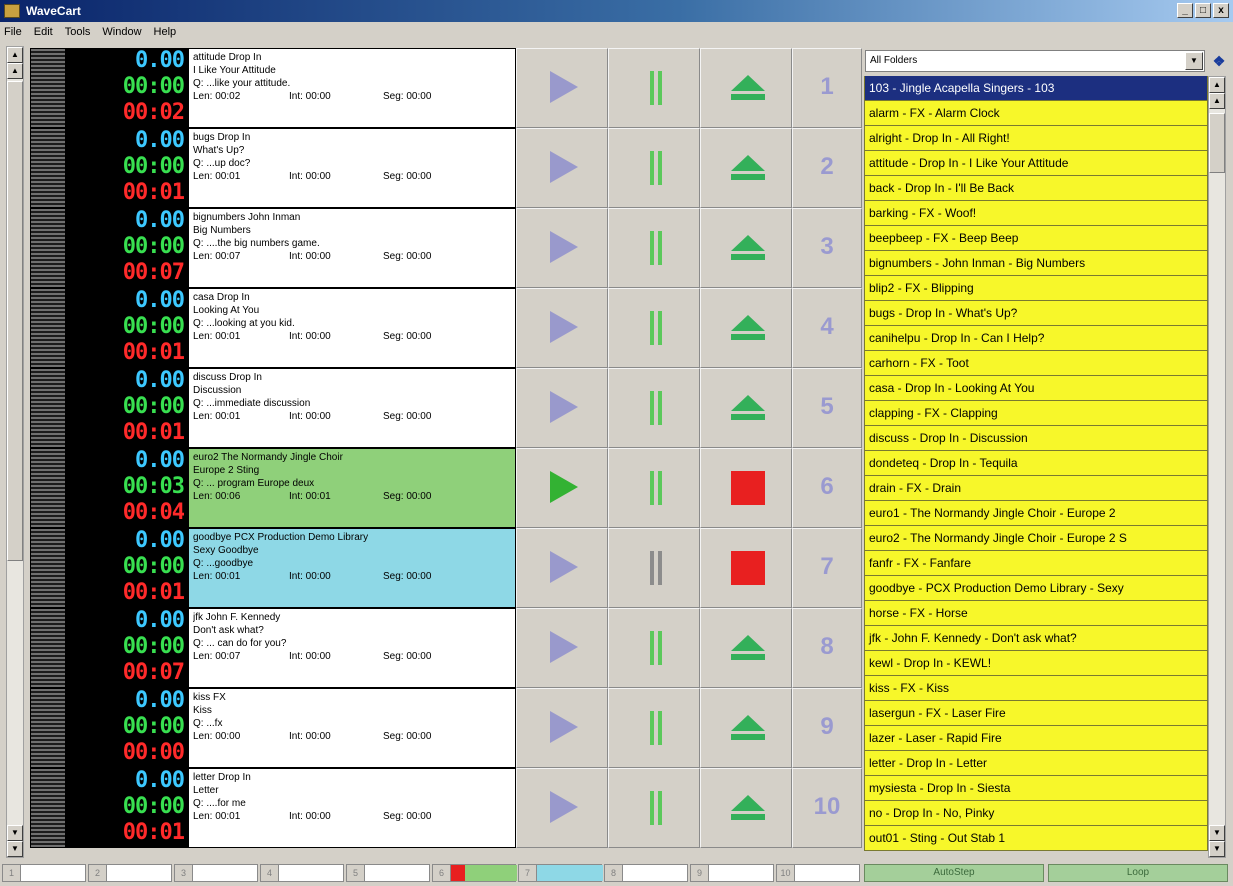 This screenshot has width=1233, height=886. What do you see at coordinates (732, 873) in the screenshot?
I see `cart-slot-indicator: 9` at bounding box center [732, 873].